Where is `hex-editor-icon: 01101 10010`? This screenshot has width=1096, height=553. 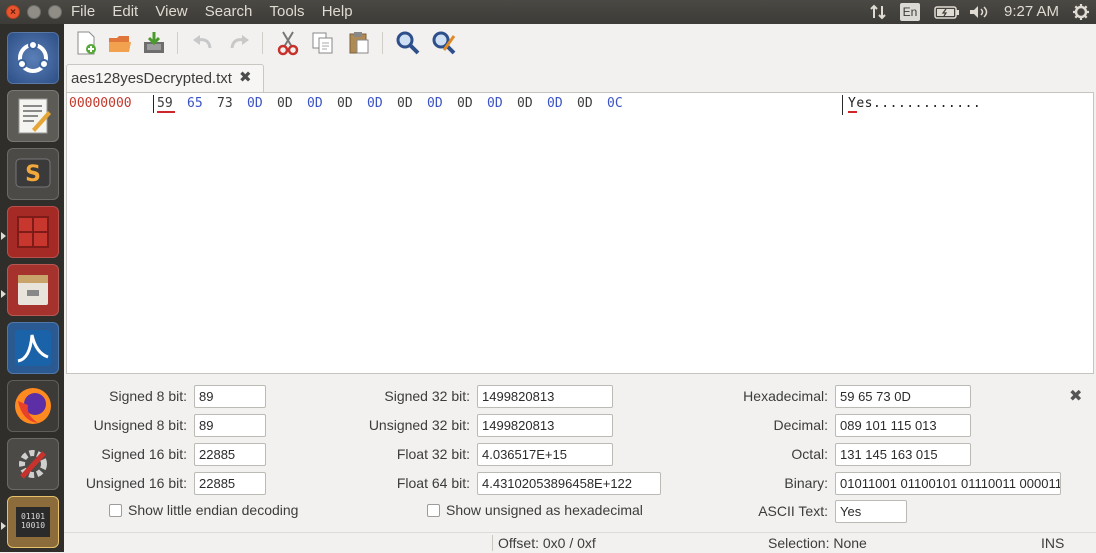
hex-editor-icon: 01101 10010 is located at coordinates (33, 522).